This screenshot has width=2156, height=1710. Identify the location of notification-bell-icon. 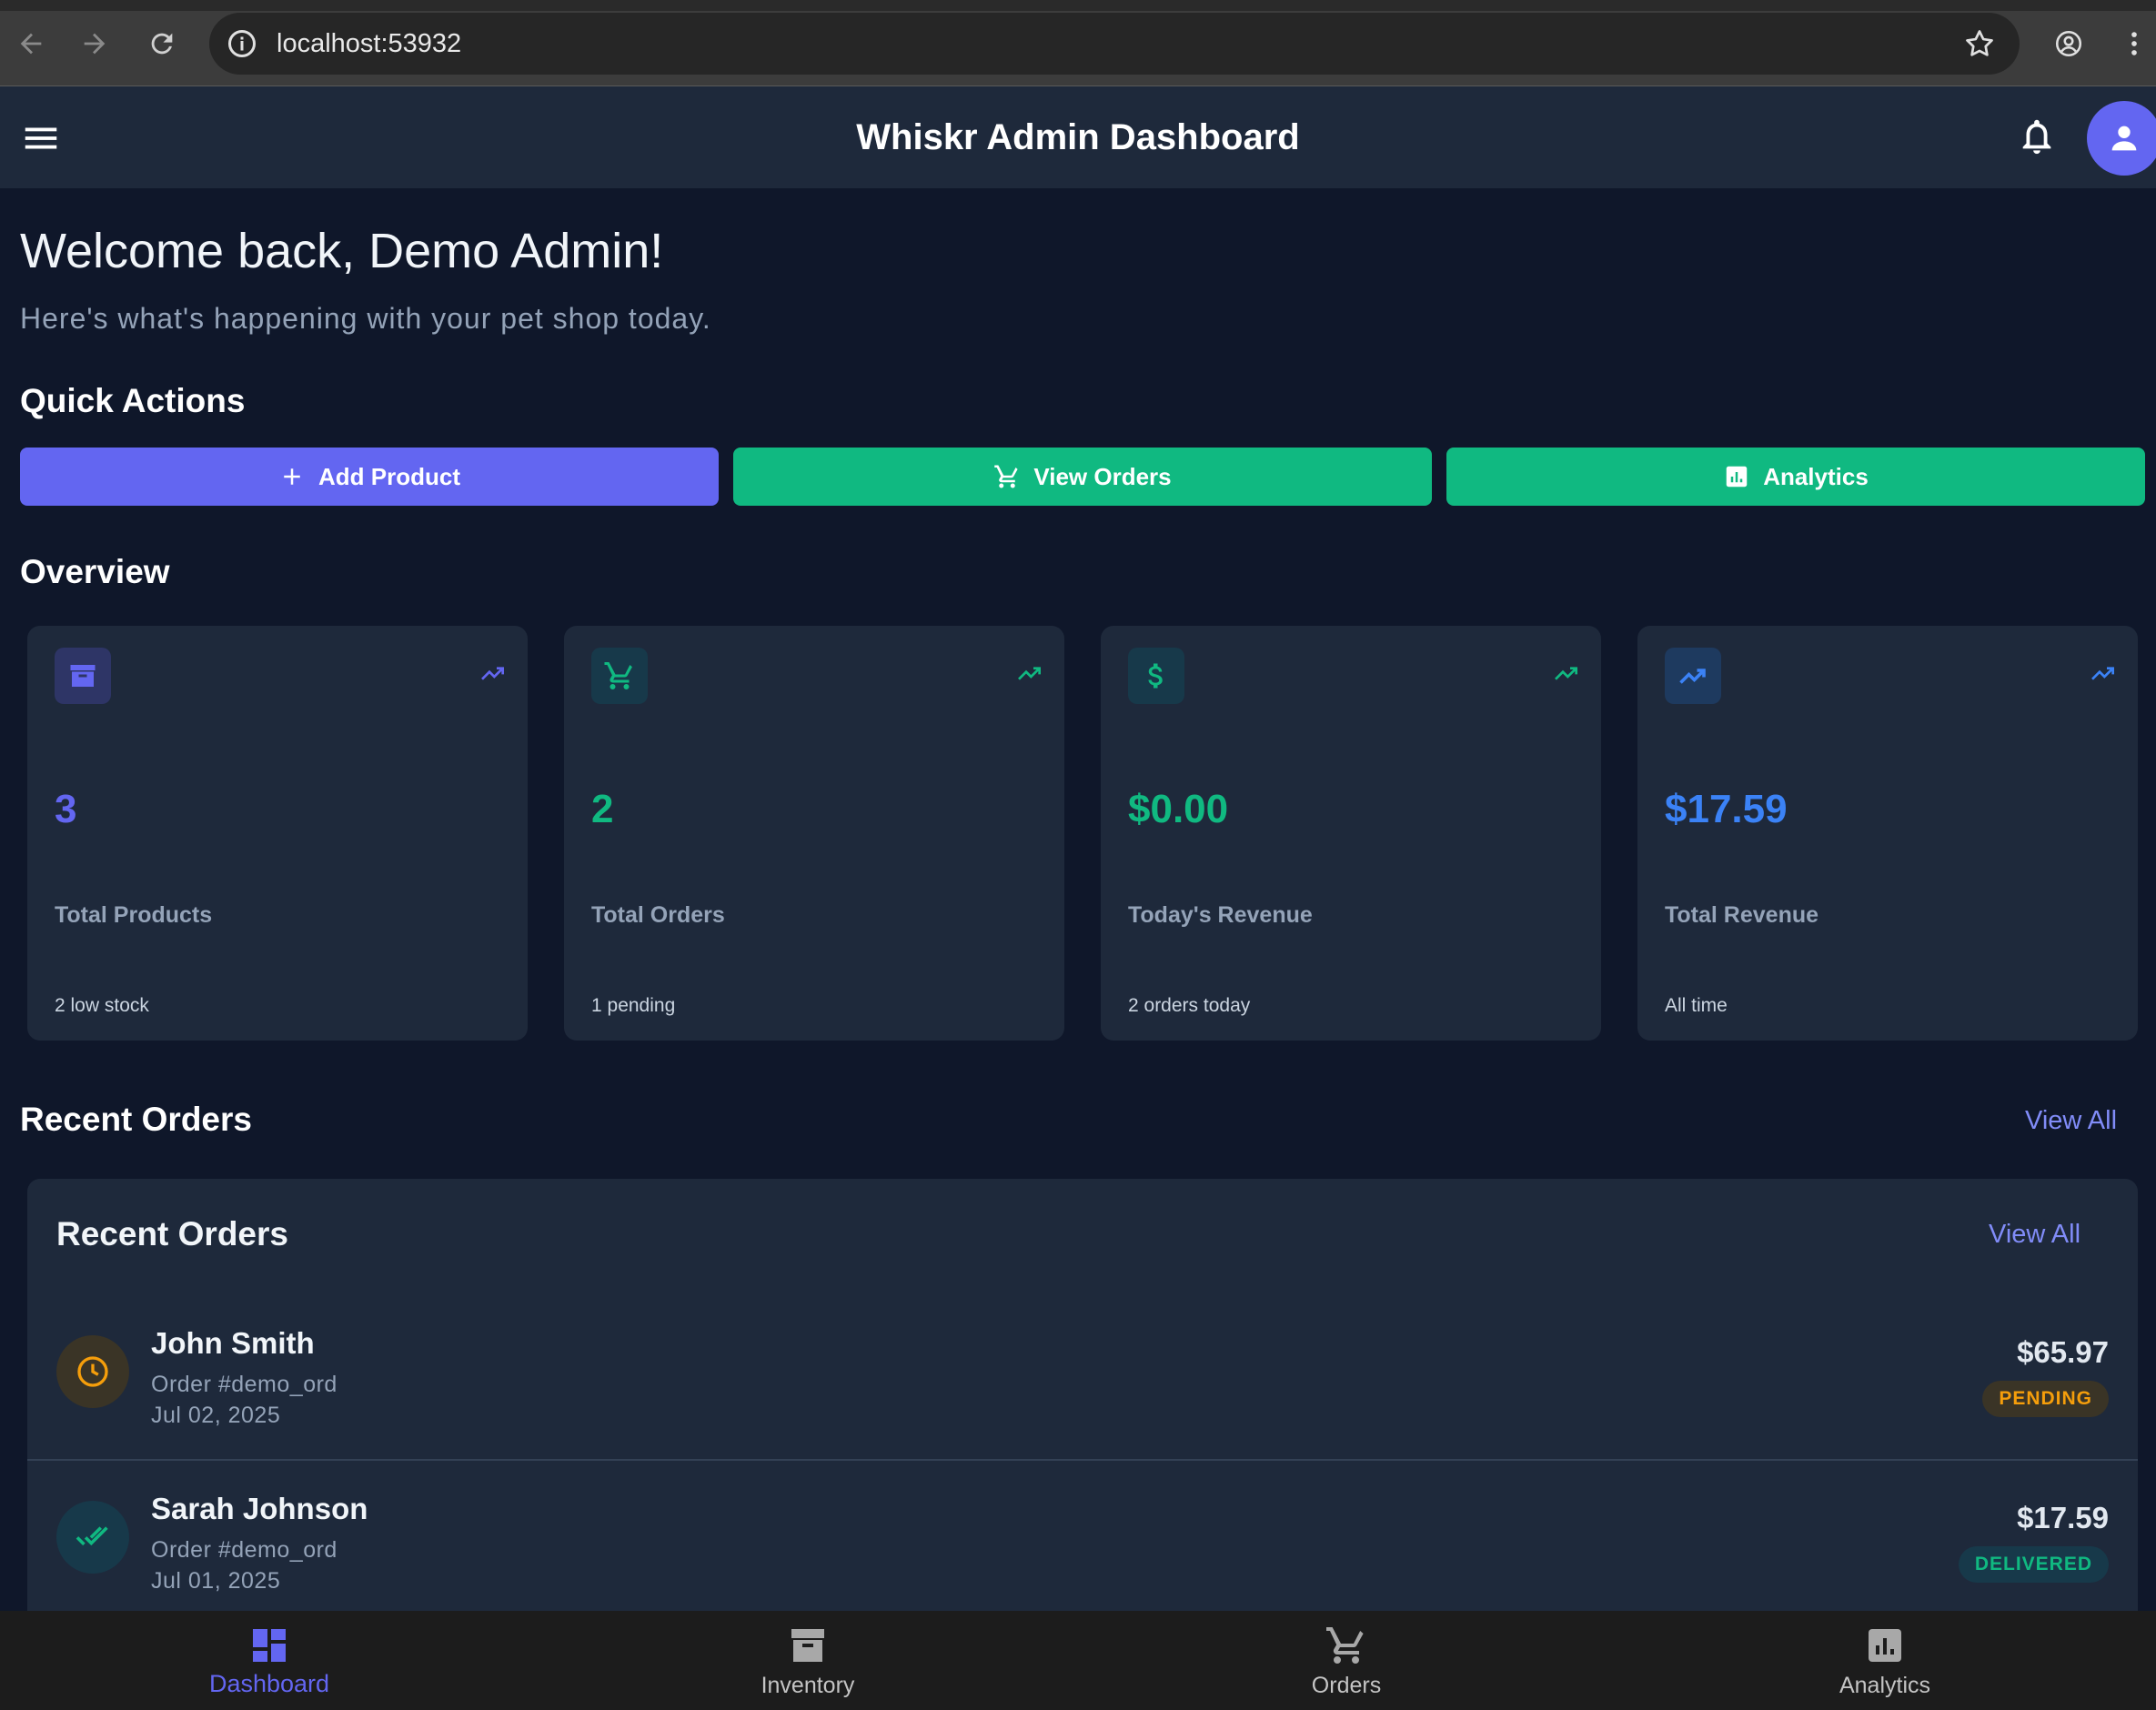
(2037, 136).